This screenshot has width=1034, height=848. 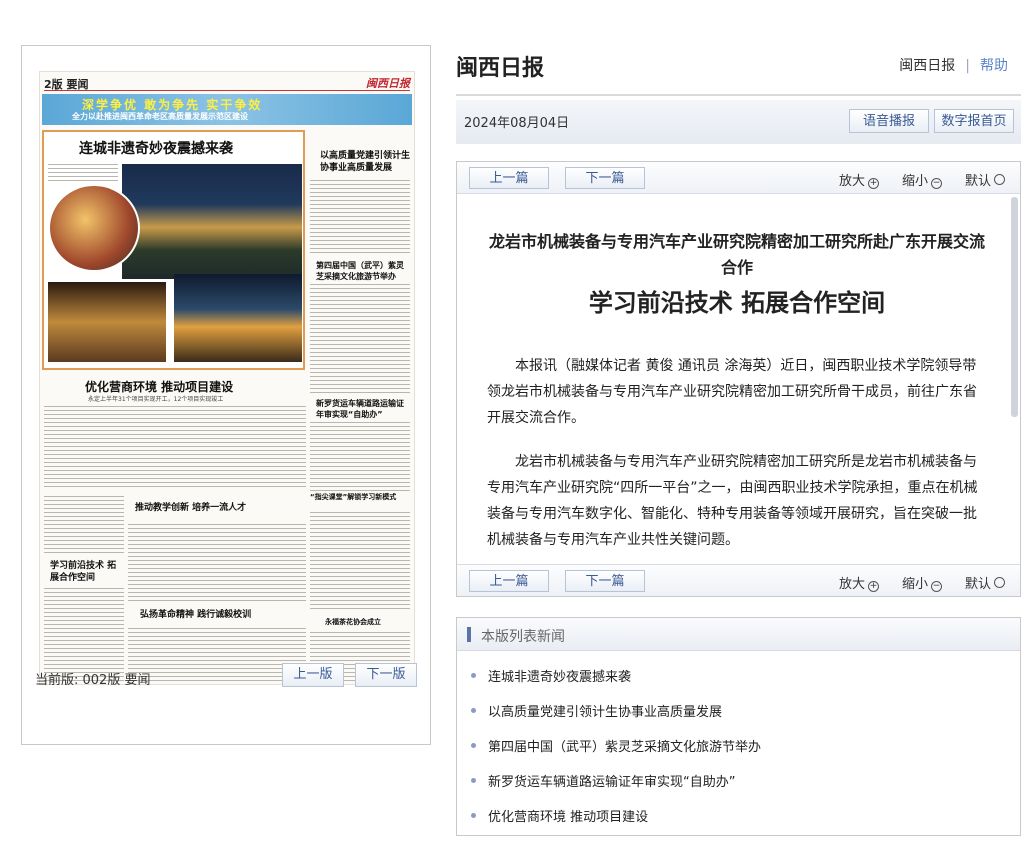 I want to click on mid-headline-2: 弘扬革命精神 践行诚毅校训, so click(x=222, y=613).